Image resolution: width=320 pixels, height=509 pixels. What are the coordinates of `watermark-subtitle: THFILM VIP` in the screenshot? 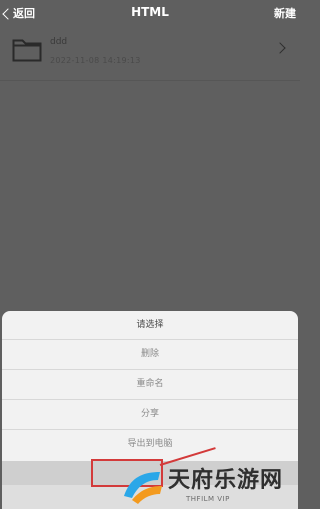 It's located at (208, 498).